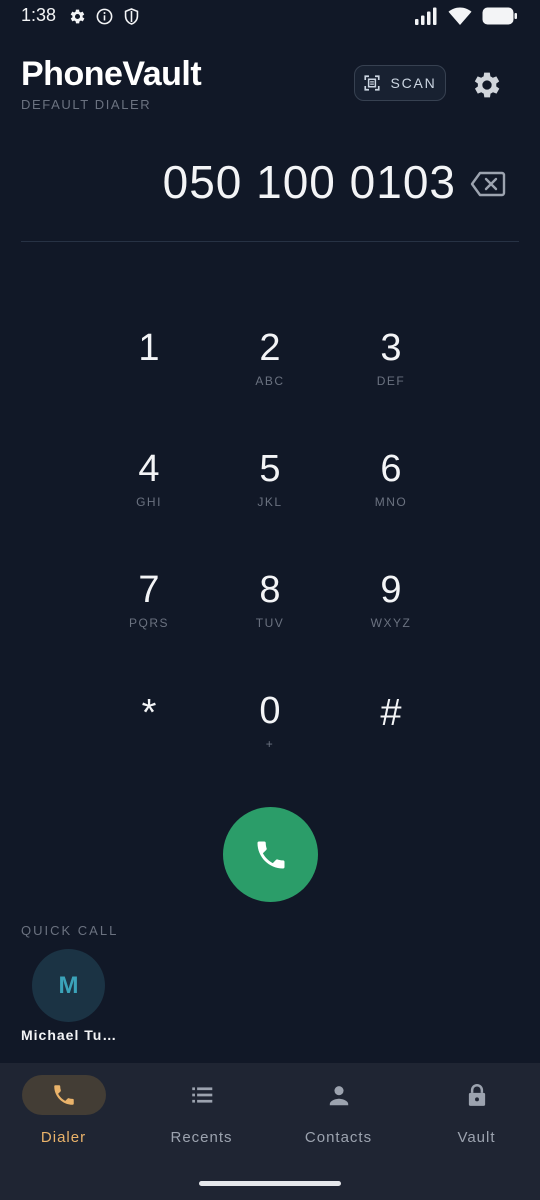 This screenshot has width=540, height=1200. I want to click on app-title: PhoneVault, so click(111, 74).